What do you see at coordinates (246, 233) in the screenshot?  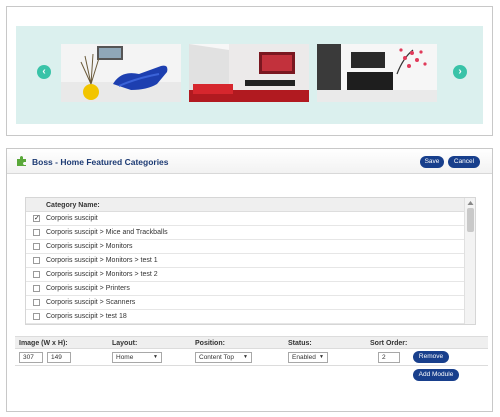 I see `category-row: Corporis suscipit > Mice and Trackballs` at bounding box center [246, 233].